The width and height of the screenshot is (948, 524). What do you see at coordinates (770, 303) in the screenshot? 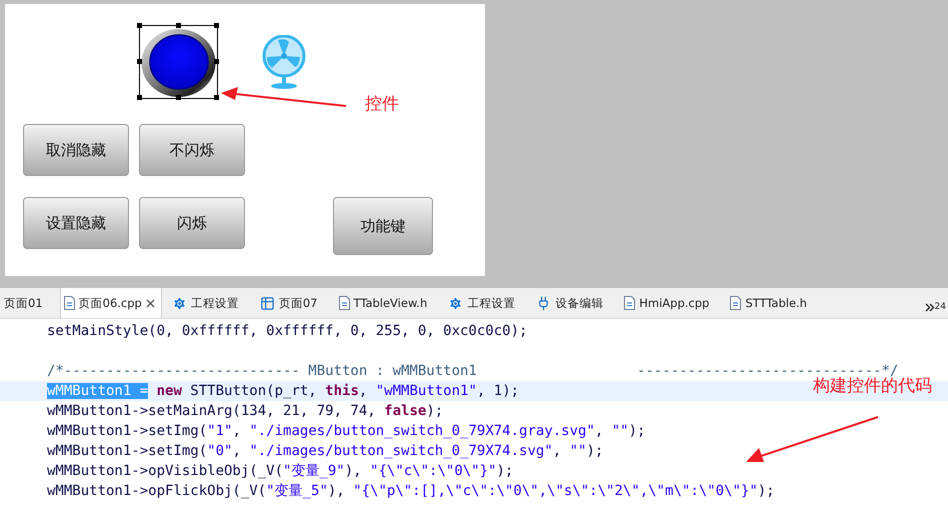
I see `editor-tab: STTTable.h` at bounding box center [770, 303].